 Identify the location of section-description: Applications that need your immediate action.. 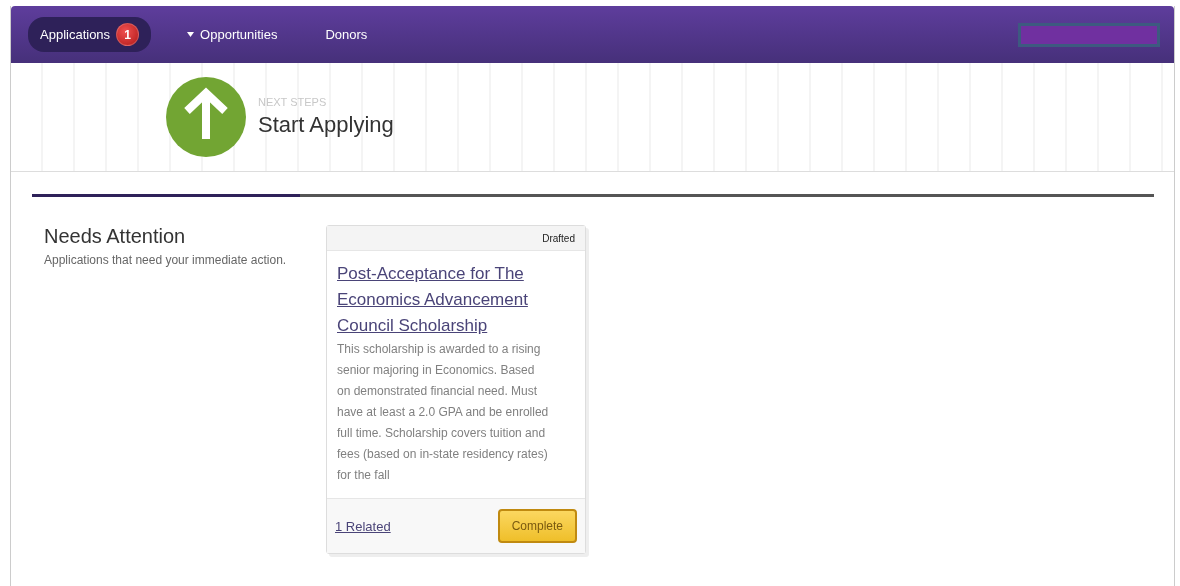
(166, 260).